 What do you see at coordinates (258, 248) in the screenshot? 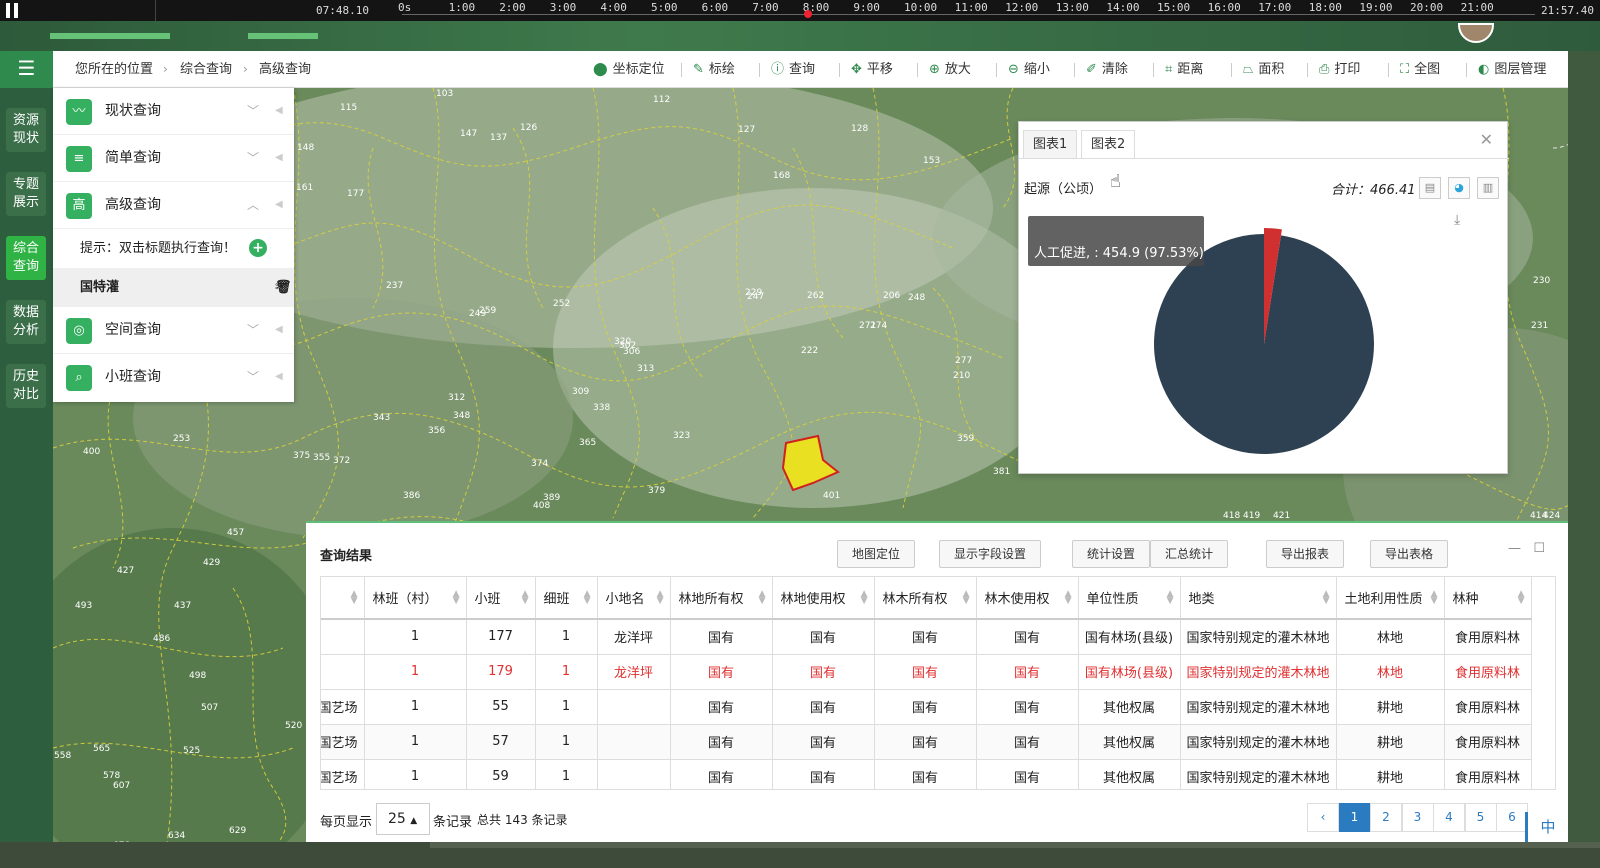
I see `add-query-icon: +` at bounding box center [258, 248].